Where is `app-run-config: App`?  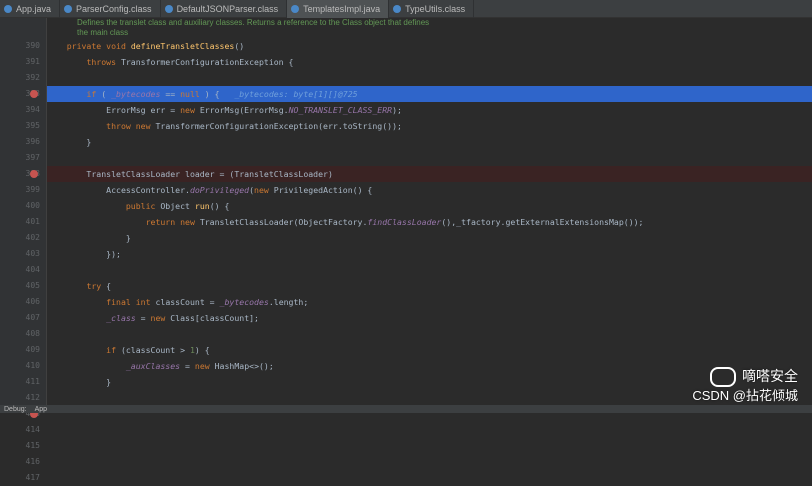 app-run-config: App is located at coordinates (41, 409).